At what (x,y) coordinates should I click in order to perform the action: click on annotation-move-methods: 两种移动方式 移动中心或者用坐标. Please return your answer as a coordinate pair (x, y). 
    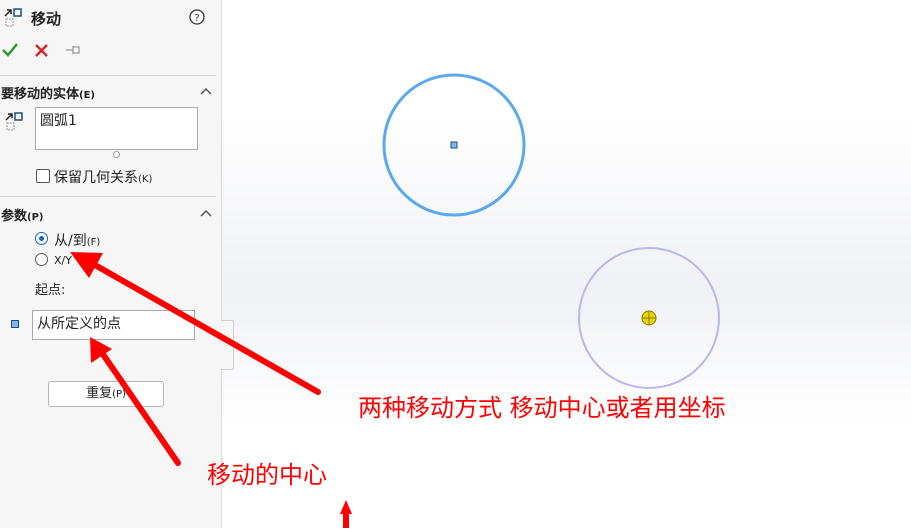
    Looking at the image, I should click on (542, 408).